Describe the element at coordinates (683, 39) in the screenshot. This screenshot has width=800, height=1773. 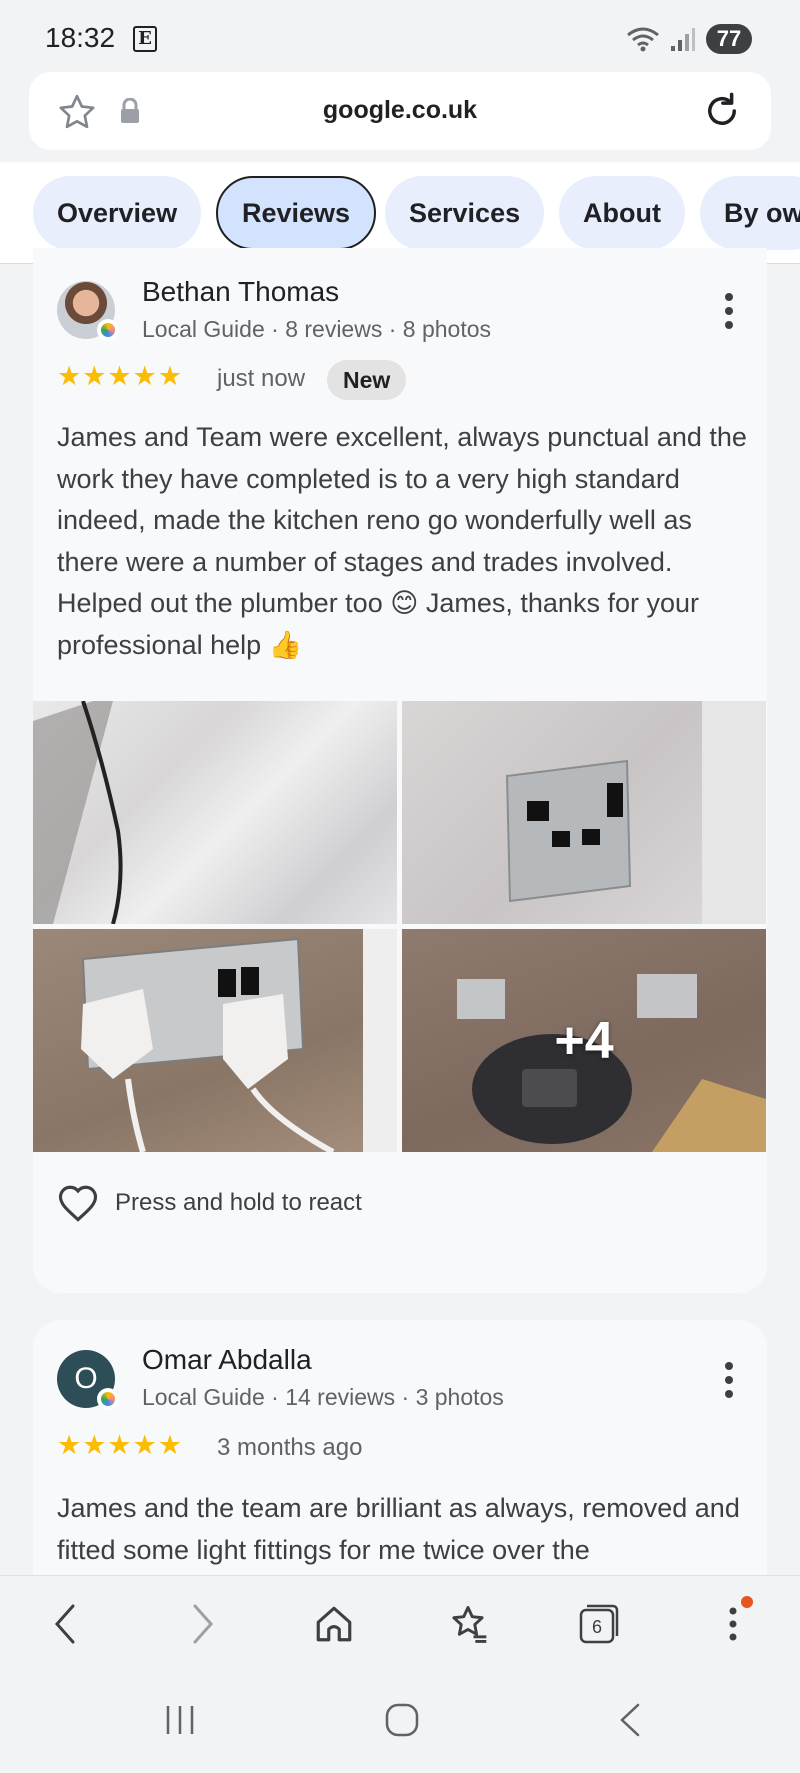
I see `signal-icon` at that location.